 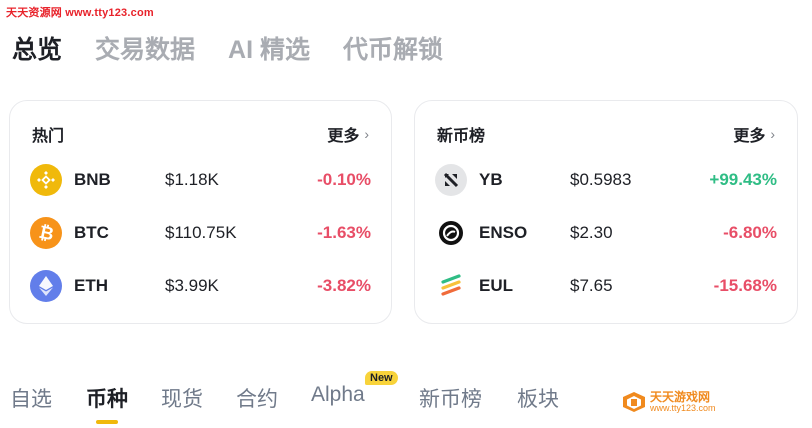 I want to click on tab-spot: 现货, so click(x=182, y=398).